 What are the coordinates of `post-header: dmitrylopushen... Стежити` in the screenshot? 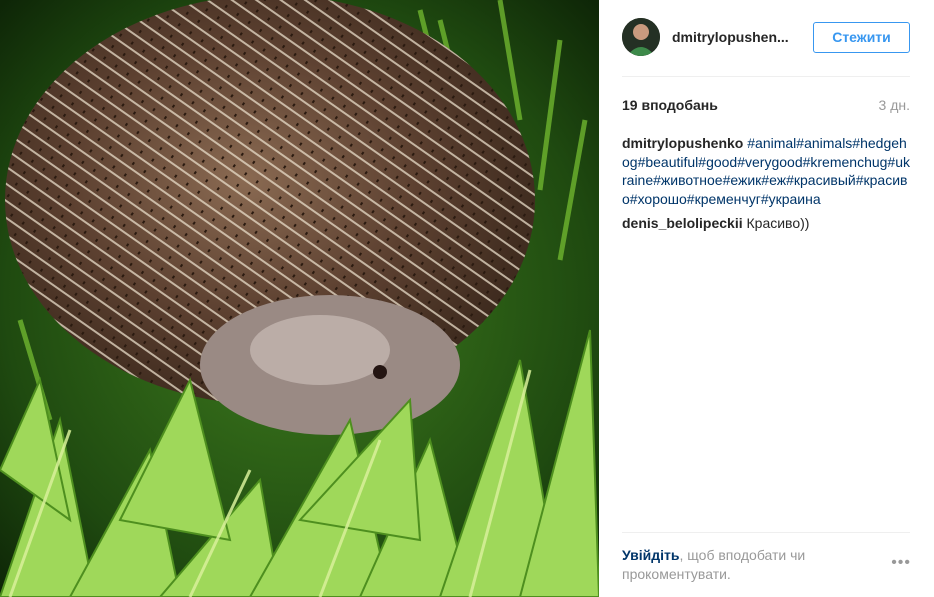 It's located at (766, 37).